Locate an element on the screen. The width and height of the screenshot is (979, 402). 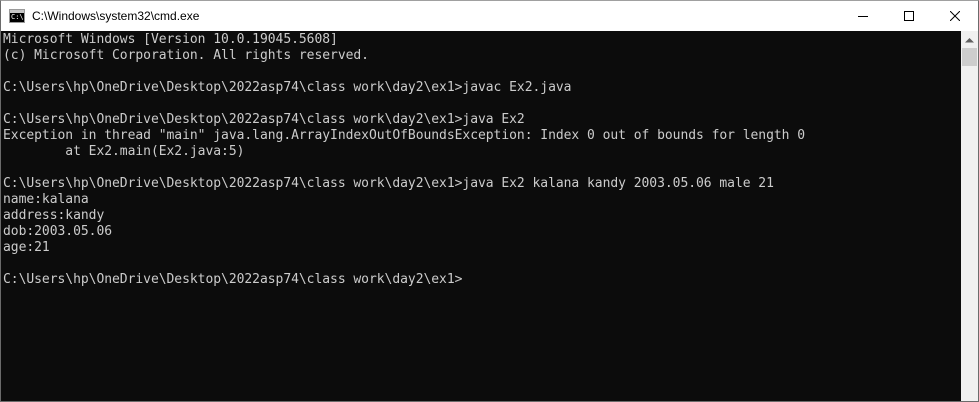
minimize-button is located at coordinates (863, 16).